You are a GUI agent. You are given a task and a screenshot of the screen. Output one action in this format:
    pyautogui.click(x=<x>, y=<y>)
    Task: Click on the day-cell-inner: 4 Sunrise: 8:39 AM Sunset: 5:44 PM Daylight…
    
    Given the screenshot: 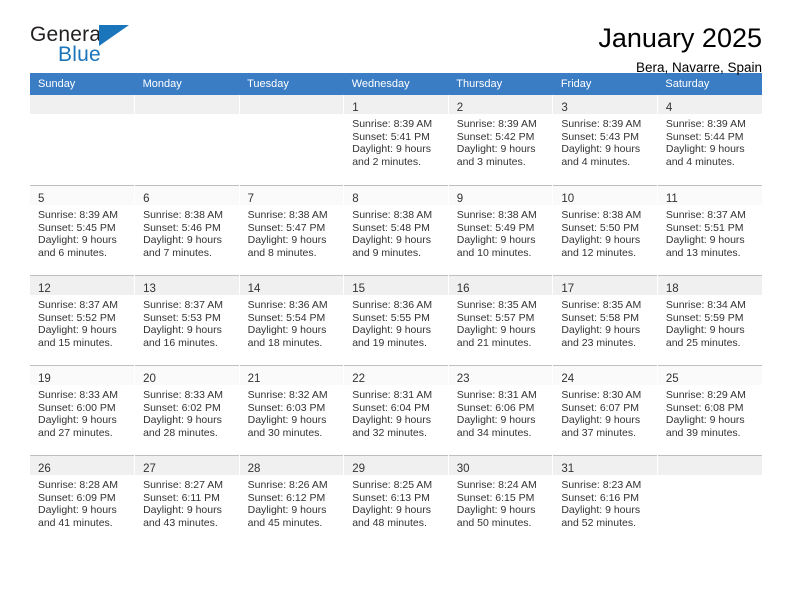 What is the action you would take?
    pyautogui.click(x=709, y=140)
    